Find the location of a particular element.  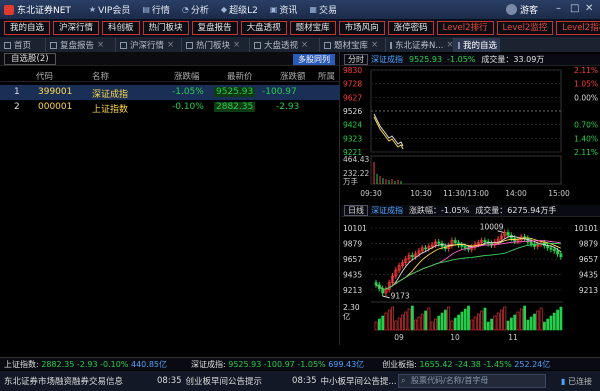

tab-label: 题材宝库 is located at coordinates (351, 46).